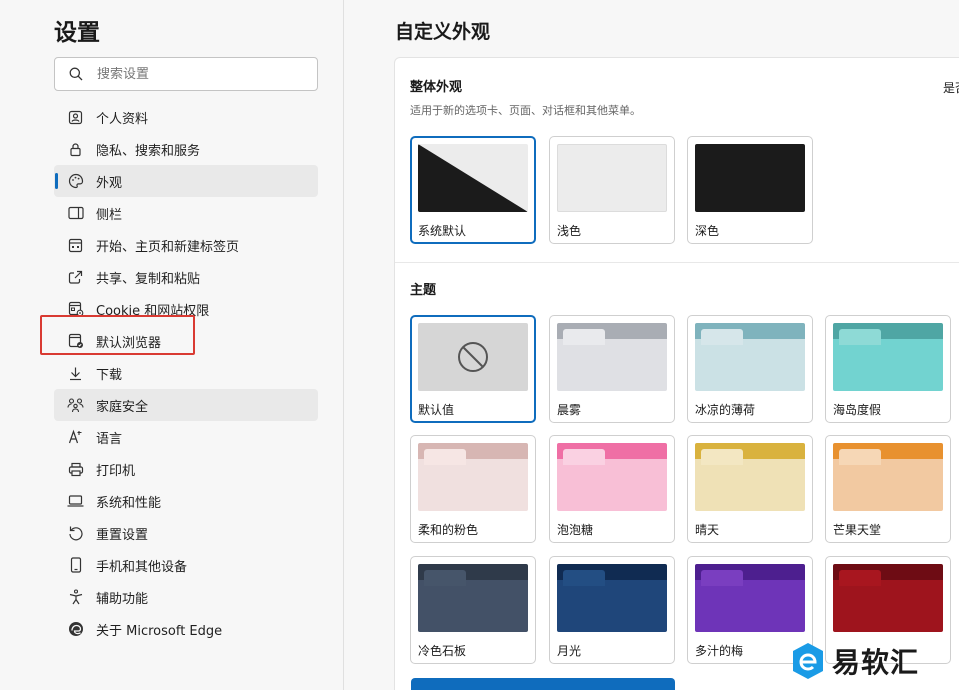 This screenshot has width=959, height=690. Describe the element at coordinates (857, 410) in the screenshot. I see `theme-label: 海岛度假` at that location.